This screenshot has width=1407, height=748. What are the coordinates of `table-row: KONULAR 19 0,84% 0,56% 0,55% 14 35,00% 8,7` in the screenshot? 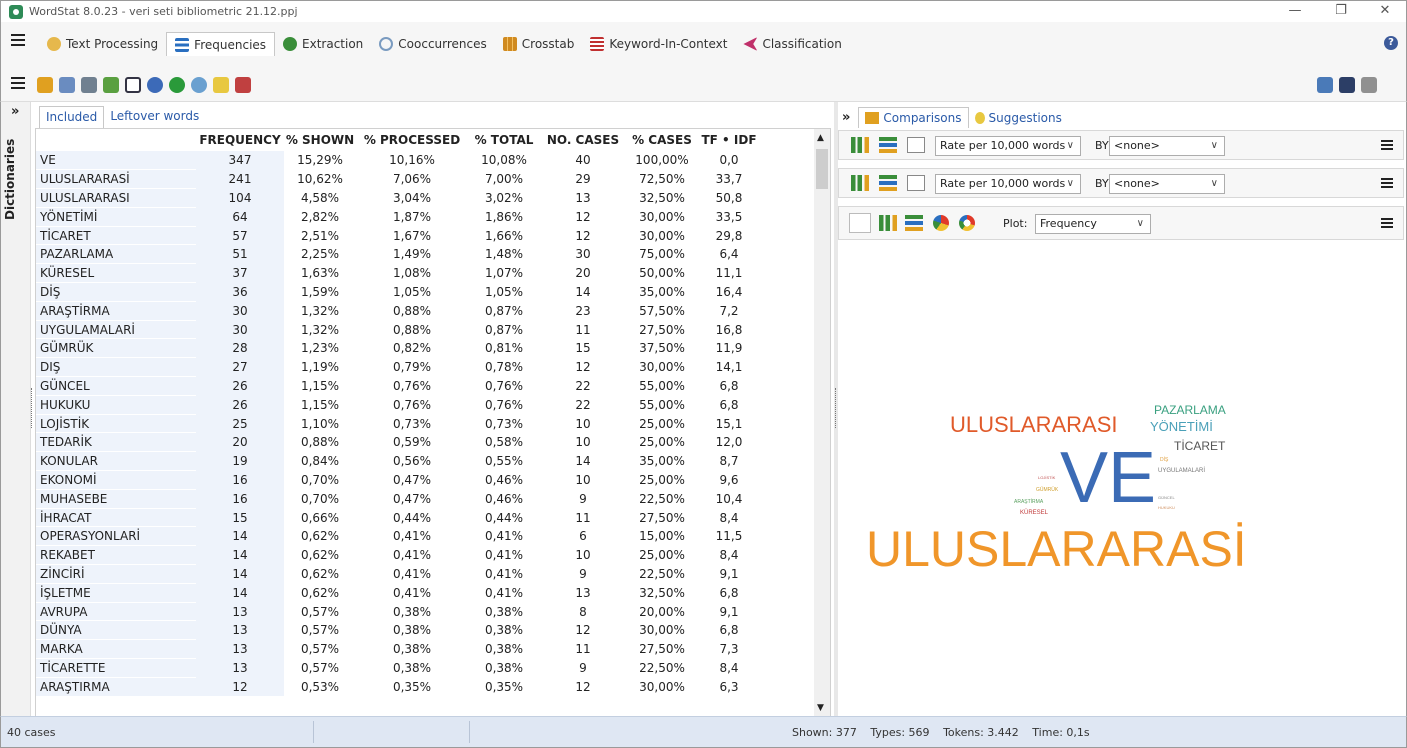 It's located at (398, 461).